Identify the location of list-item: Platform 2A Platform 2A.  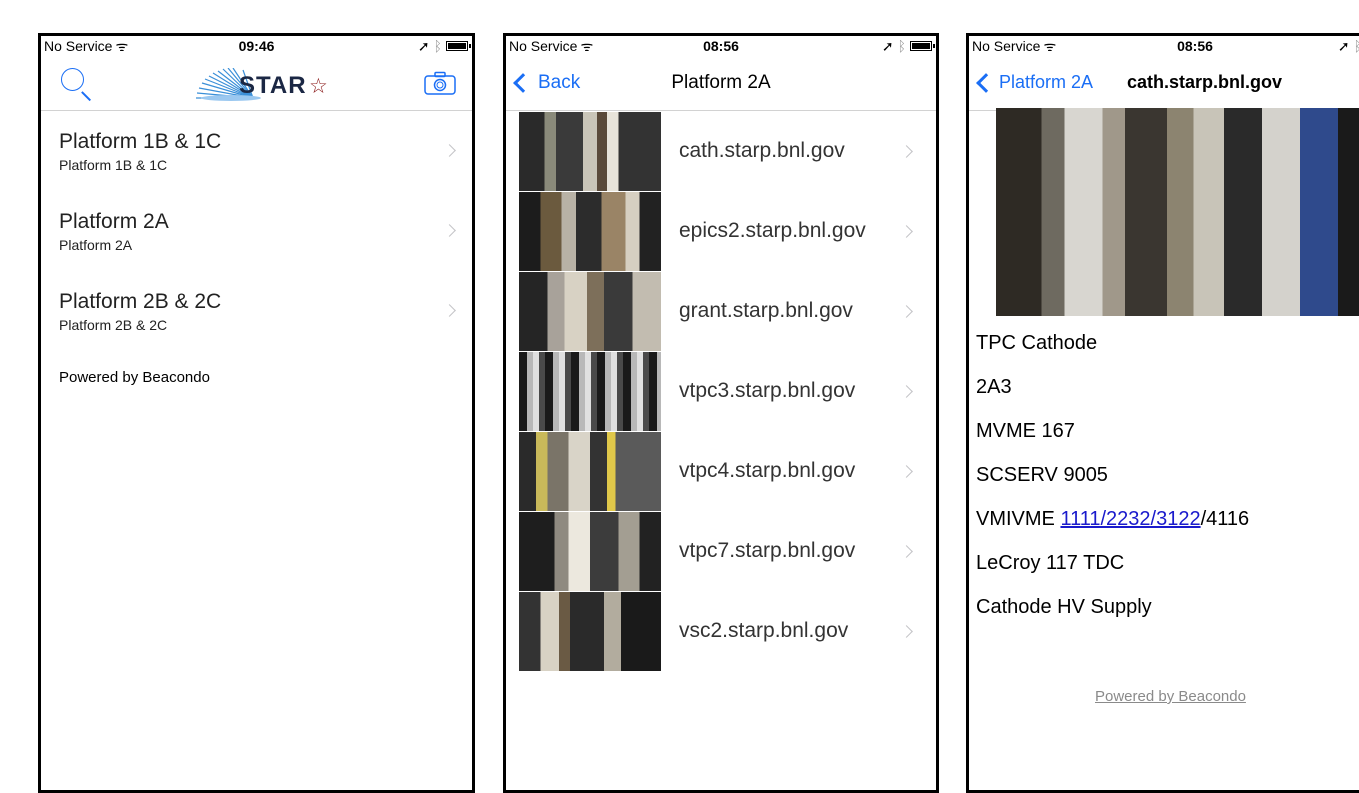
(256, 231).